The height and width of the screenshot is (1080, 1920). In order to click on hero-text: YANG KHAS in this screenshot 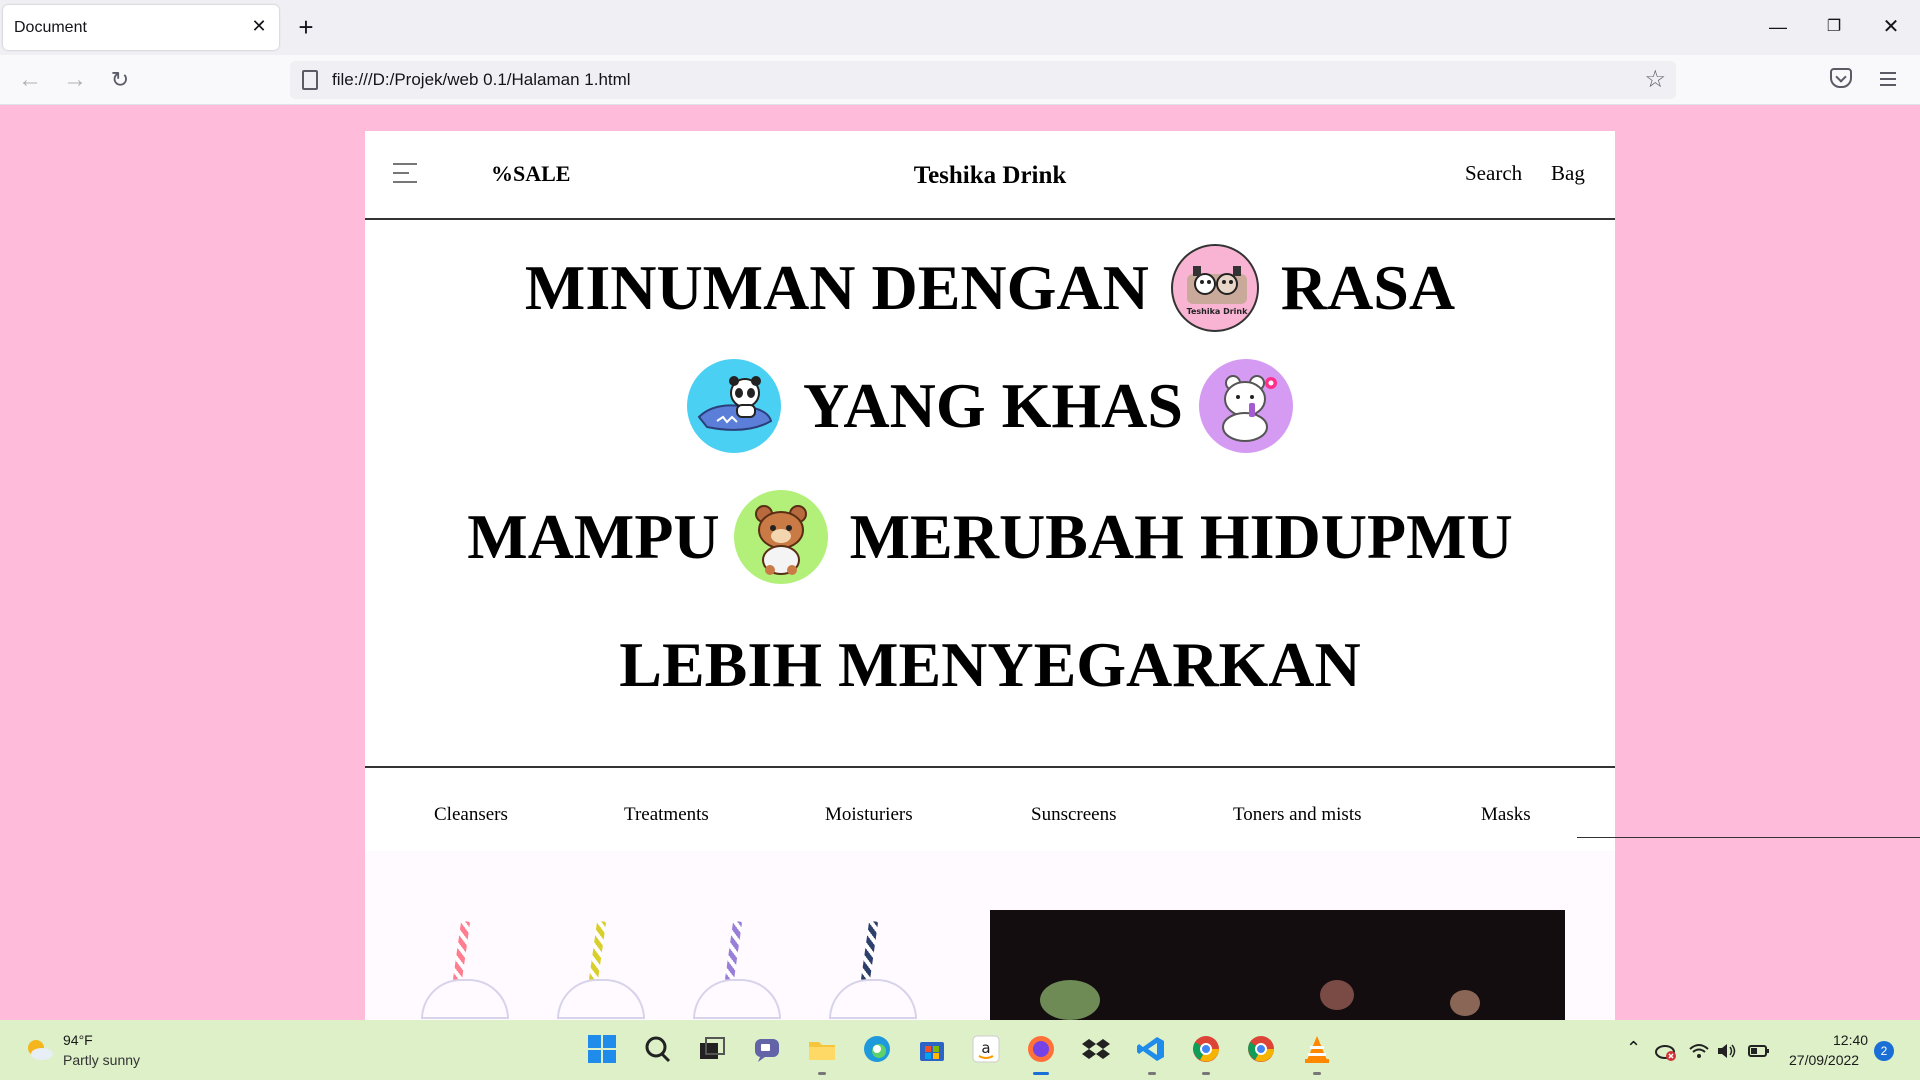, I will do `click(993, 405)`.